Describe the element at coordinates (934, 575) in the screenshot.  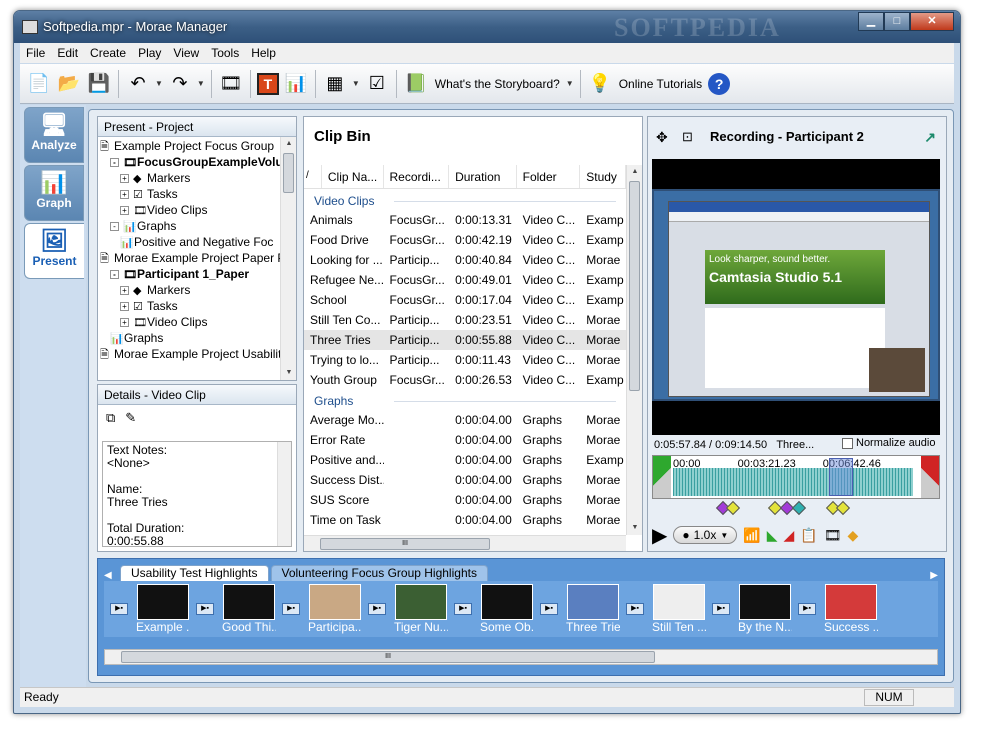
I see `tab-scroll-right-icon: ▶` at that location.